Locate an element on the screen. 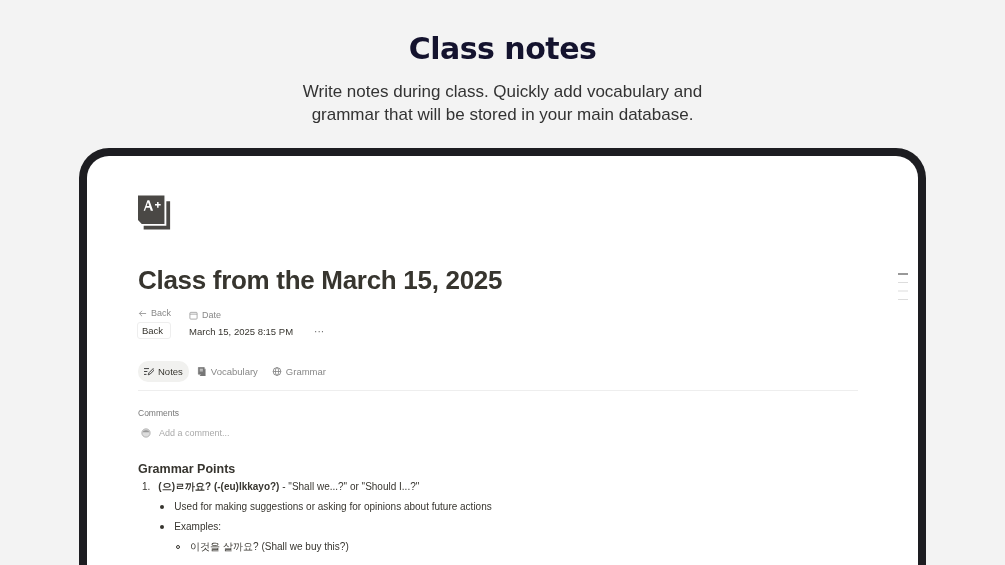 The image size is (1005, 565). view-tab: Grammar is located at coordinates (298, 371).